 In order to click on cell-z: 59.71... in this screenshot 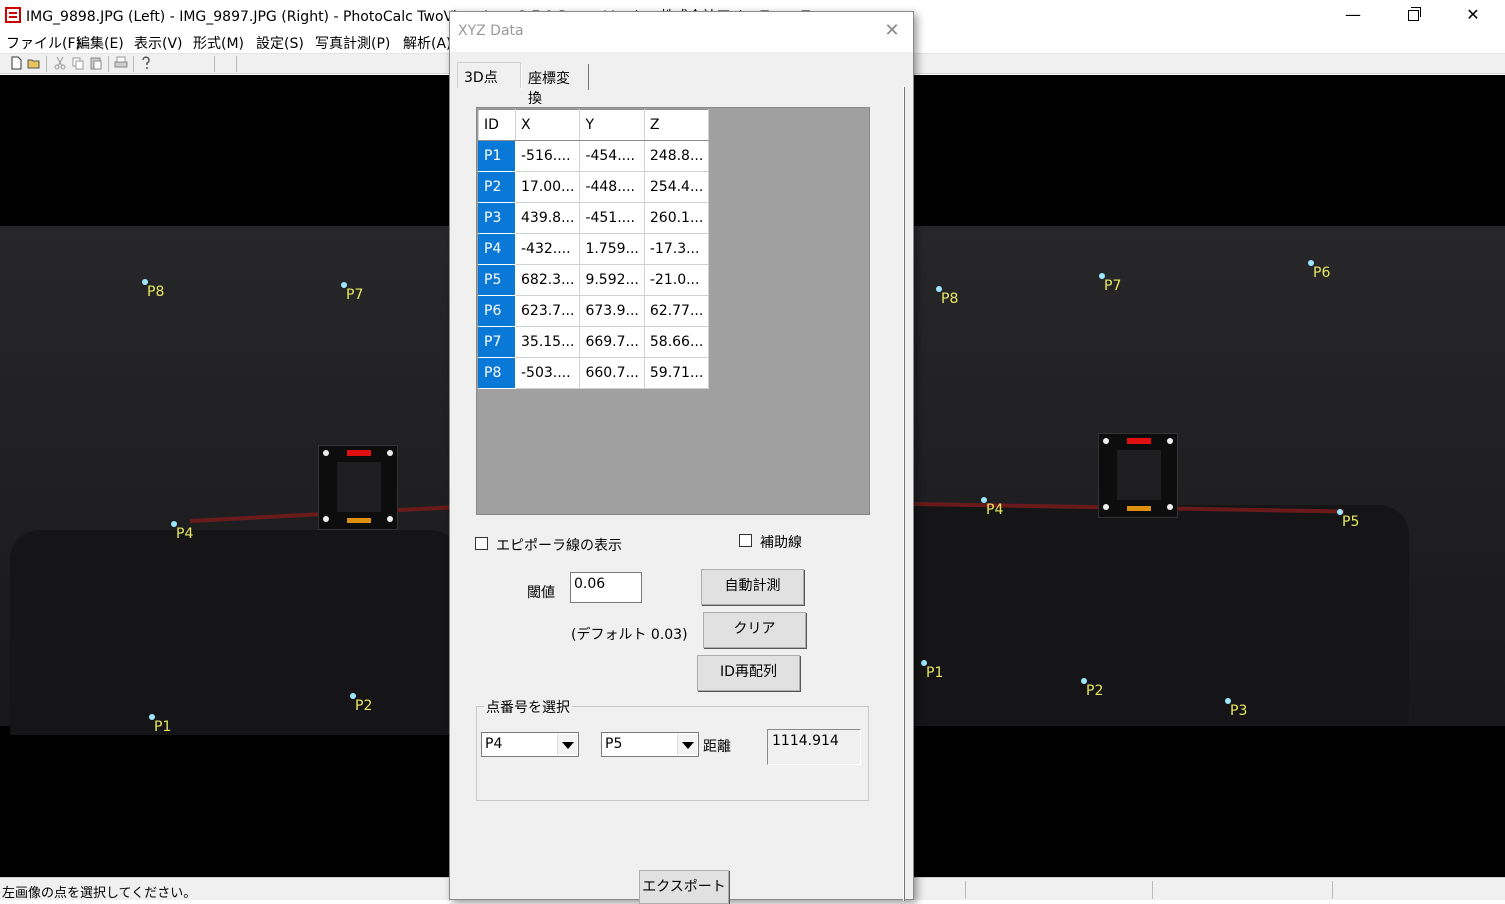, I will do `click(676, 373)`.